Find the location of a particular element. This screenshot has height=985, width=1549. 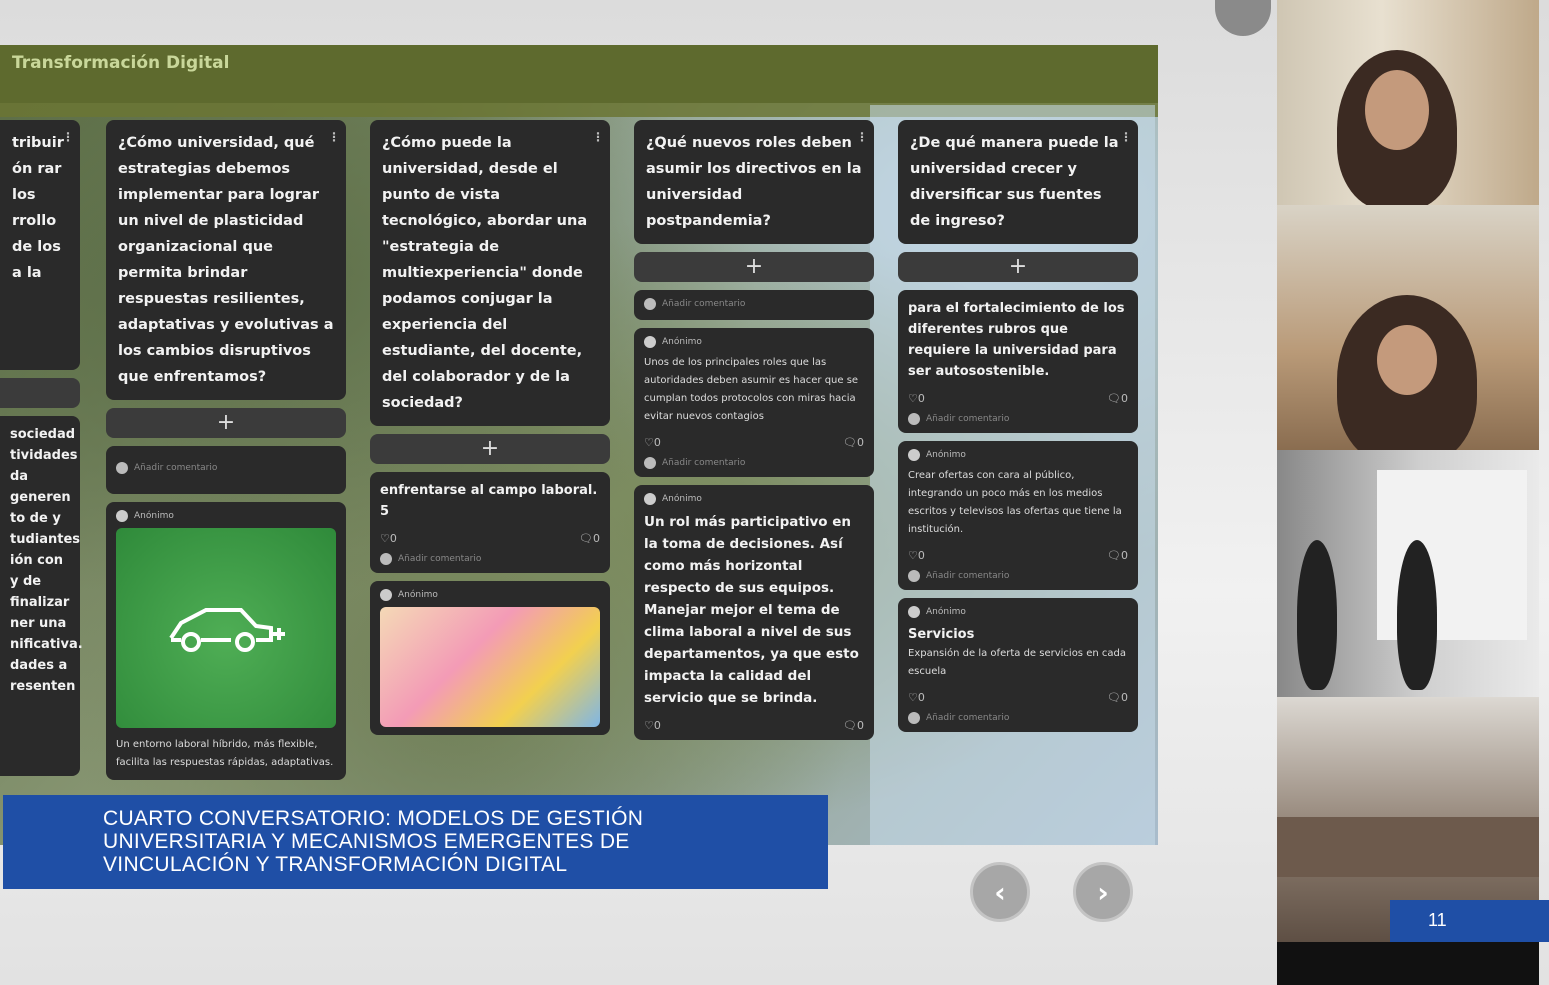

illustration-image is located at coordinates (490, 667).